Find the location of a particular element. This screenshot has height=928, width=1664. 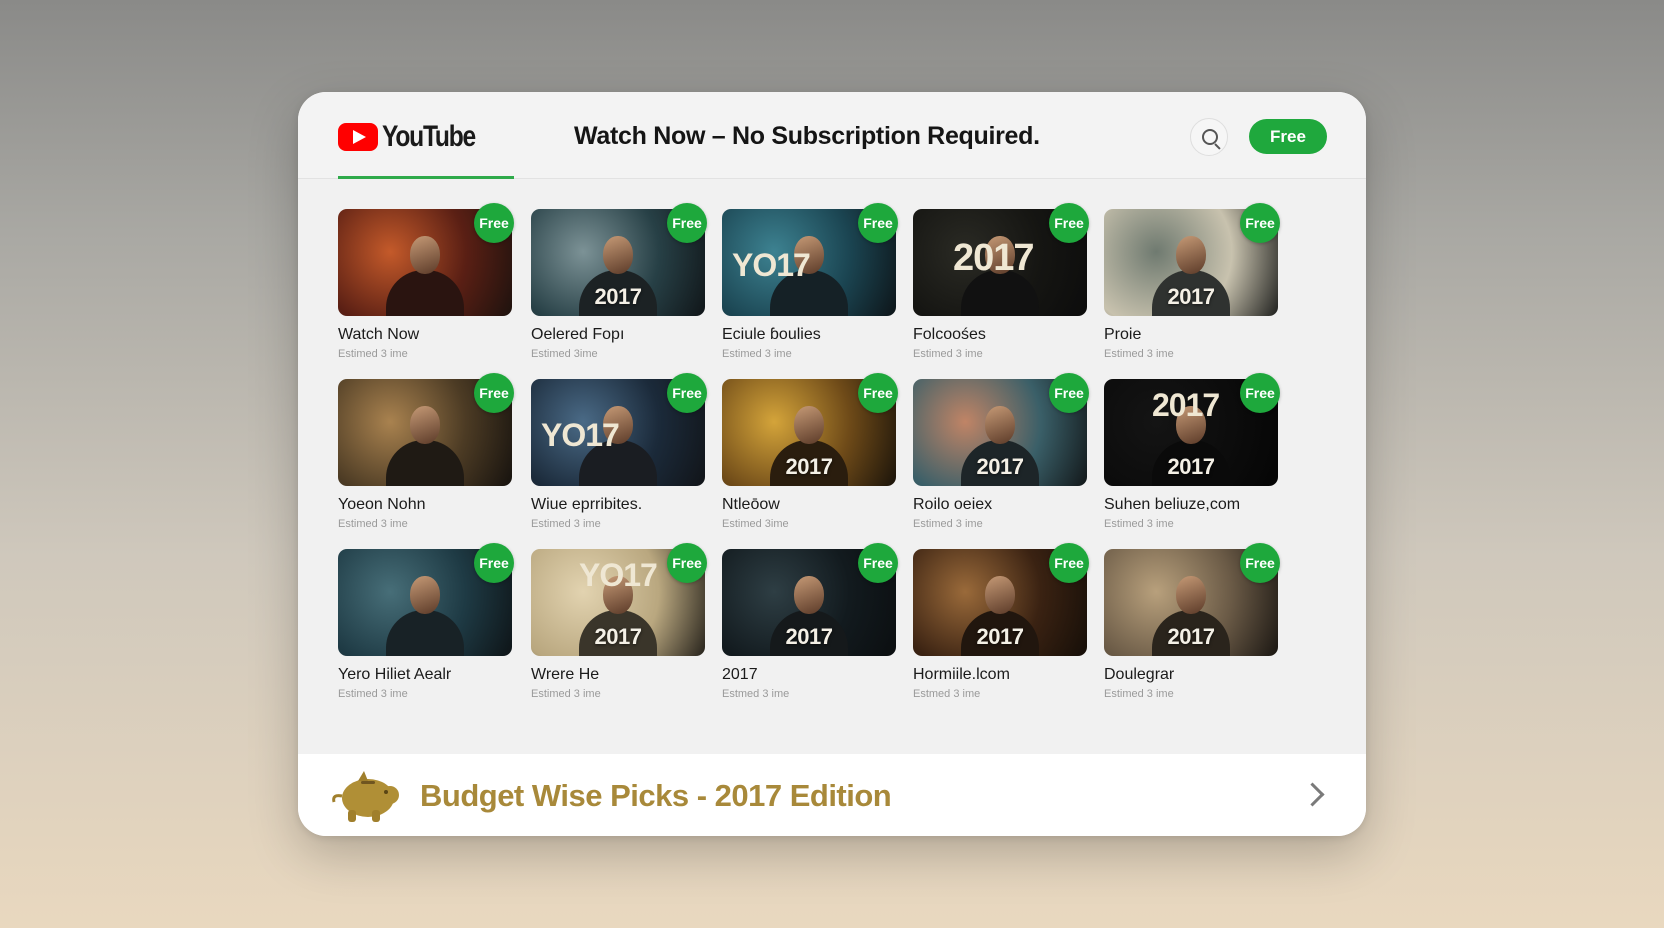

video-card: 2017 Free Roilo oeiex Estimed 3 ime is located at coordinates (1001, 456).